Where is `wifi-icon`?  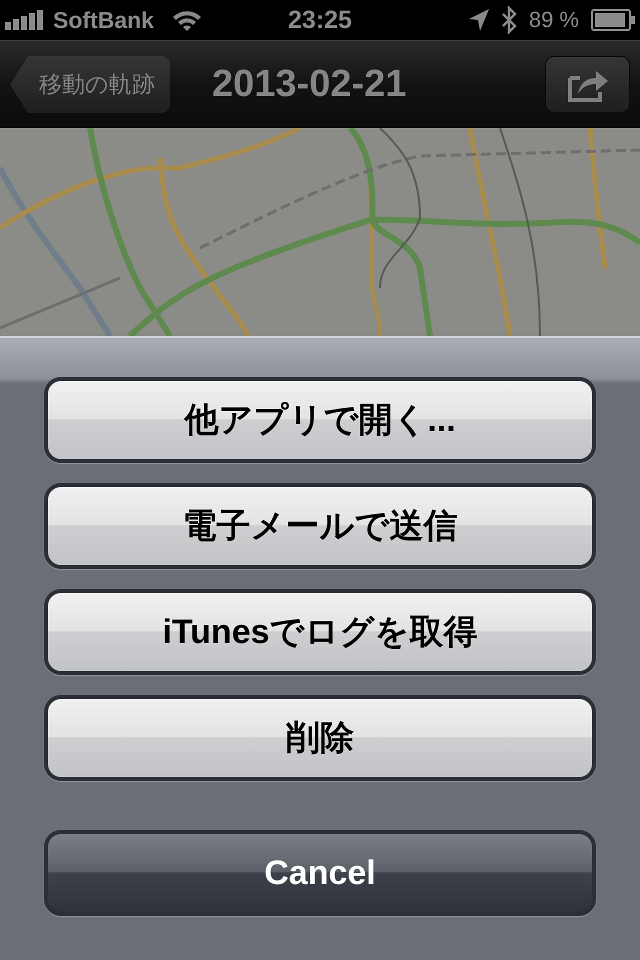 wifi-icon is located at coordinates (187, 20).